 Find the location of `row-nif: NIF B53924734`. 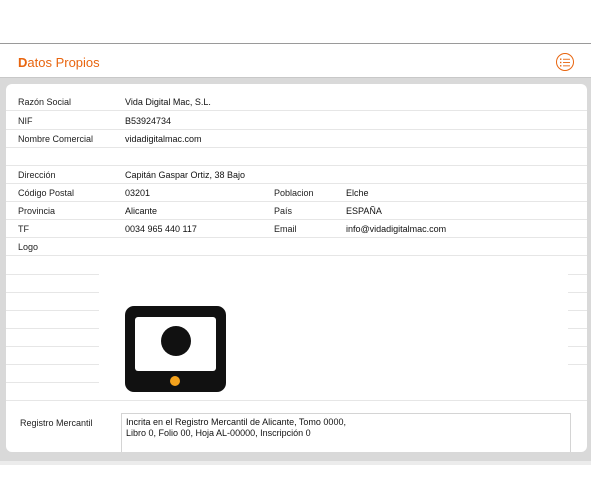

row-nif: NIF B53924734 is located at coordinates (296, 120).